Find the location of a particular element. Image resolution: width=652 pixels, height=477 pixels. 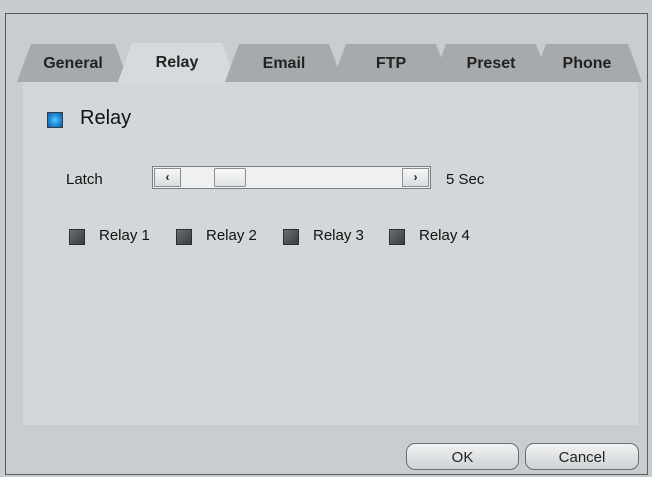

tab-general: General is located at coordinates (73, 63).